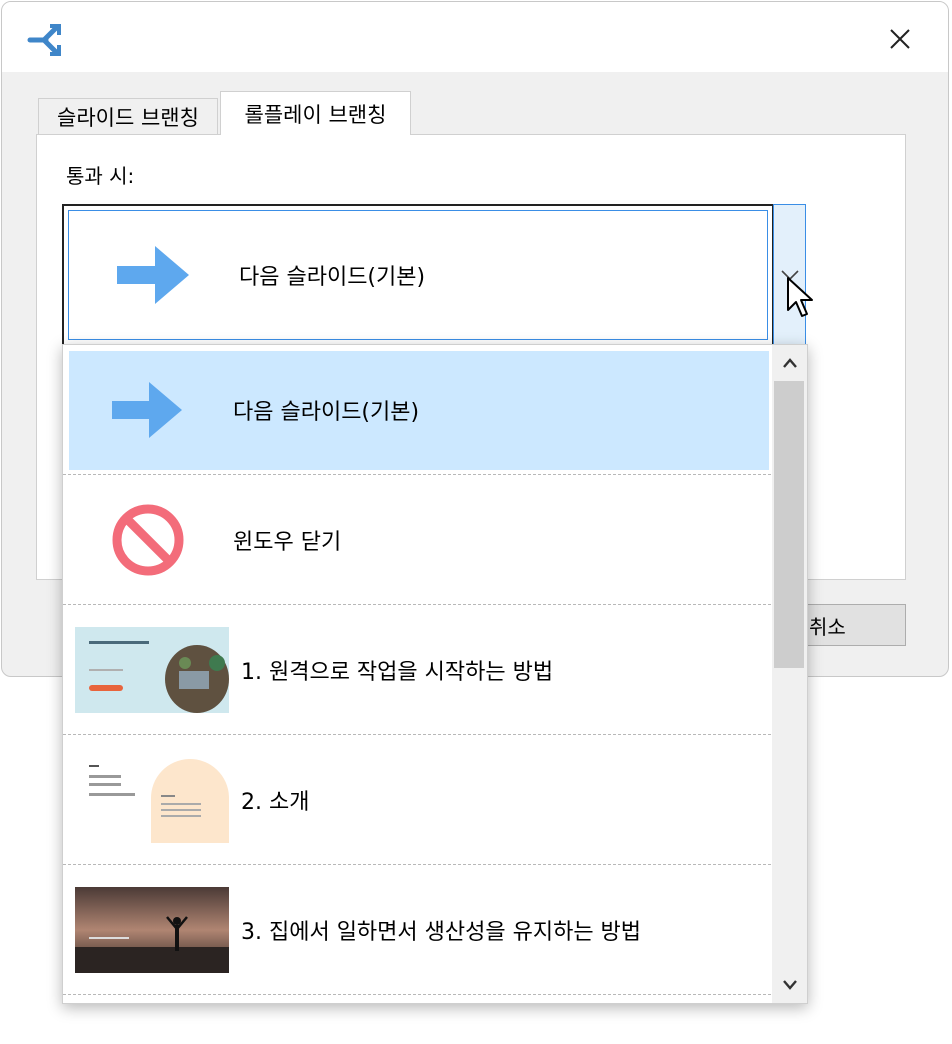 The height and width of the screenshot is (1044, 952). I want to click on combobox-value: 다음 슬라이드(기본), so click(418, 275).